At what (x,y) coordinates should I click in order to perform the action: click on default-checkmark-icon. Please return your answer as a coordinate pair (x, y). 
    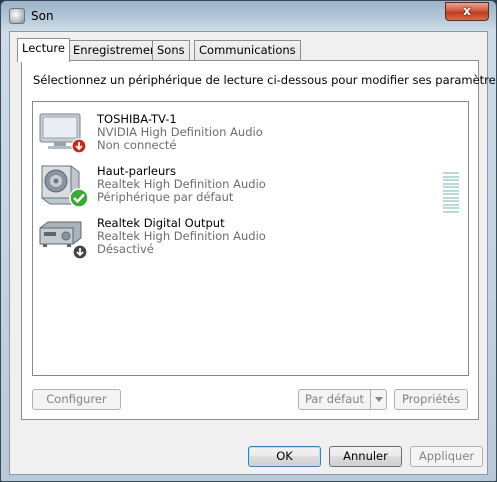
    Looking at the image, I should click on (79, 198).